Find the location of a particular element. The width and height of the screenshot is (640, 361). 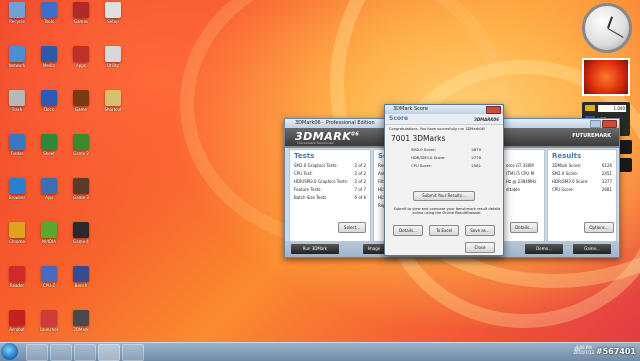

info-row: (TM) i5 CPU M is located at coordinates (523, 174).